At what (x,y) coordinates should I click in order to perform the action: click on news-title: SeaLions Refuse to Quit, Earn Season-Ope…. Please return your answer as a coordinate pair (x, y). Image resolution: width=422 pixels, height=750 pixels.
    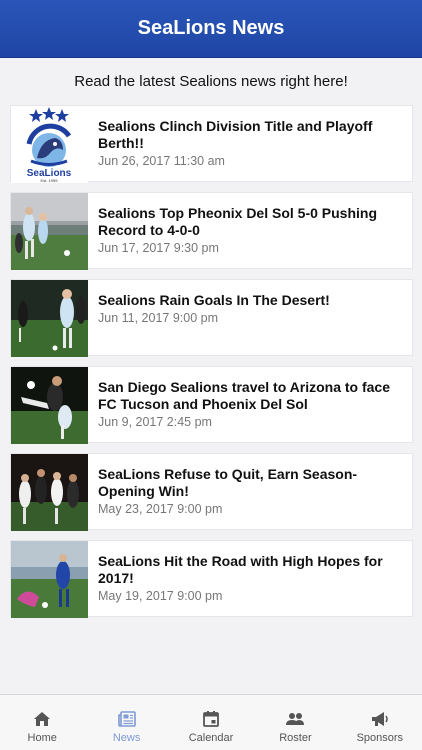
    Looking at the image, I should click on (228, 482).